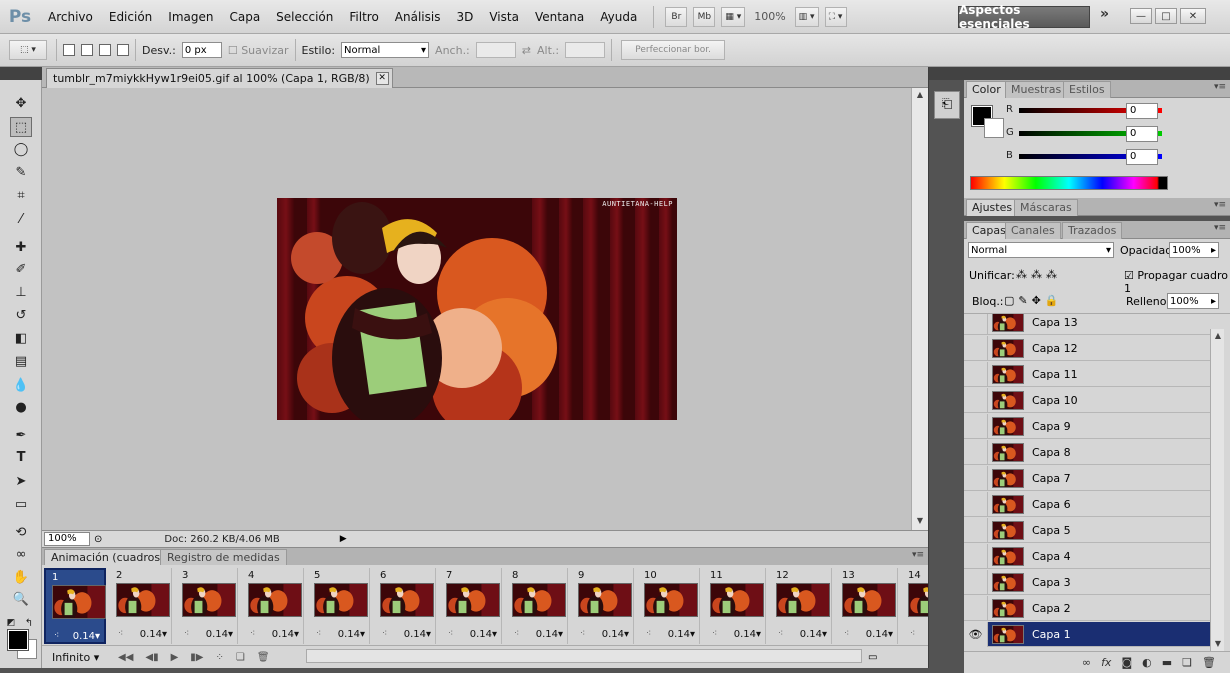 This screenshot has width=1230, height=673. What do you see at coordinates (471, 606) in the screenshot?
I see `animation-frame: 7 ⁖ 0.14▾` at bounding box center [471, 606].